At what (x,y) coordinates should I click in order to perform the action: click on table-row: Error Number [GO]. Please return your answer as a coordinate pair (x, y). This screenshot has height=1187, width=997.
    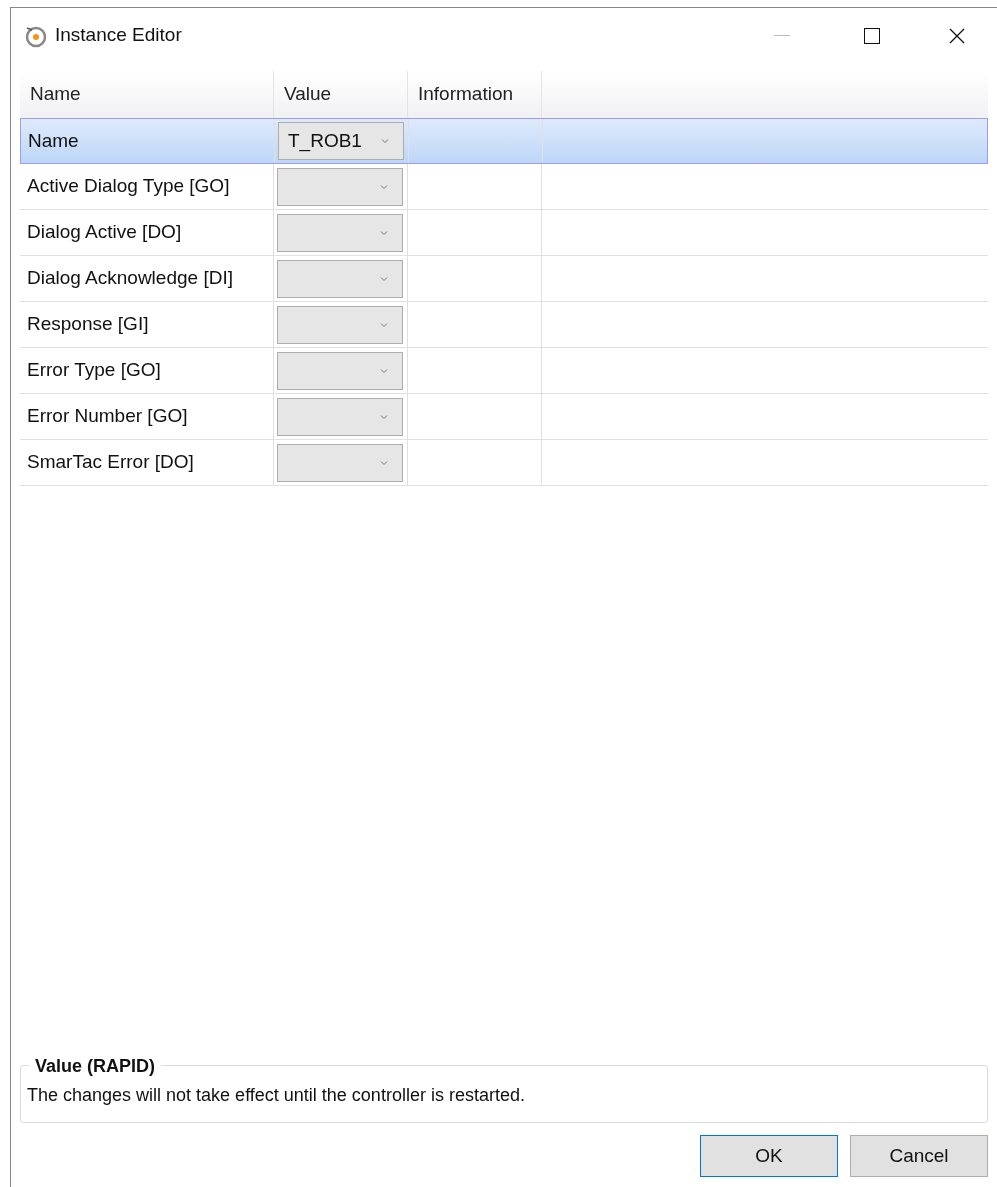
    Looking at the image, I should click on (504, 417).